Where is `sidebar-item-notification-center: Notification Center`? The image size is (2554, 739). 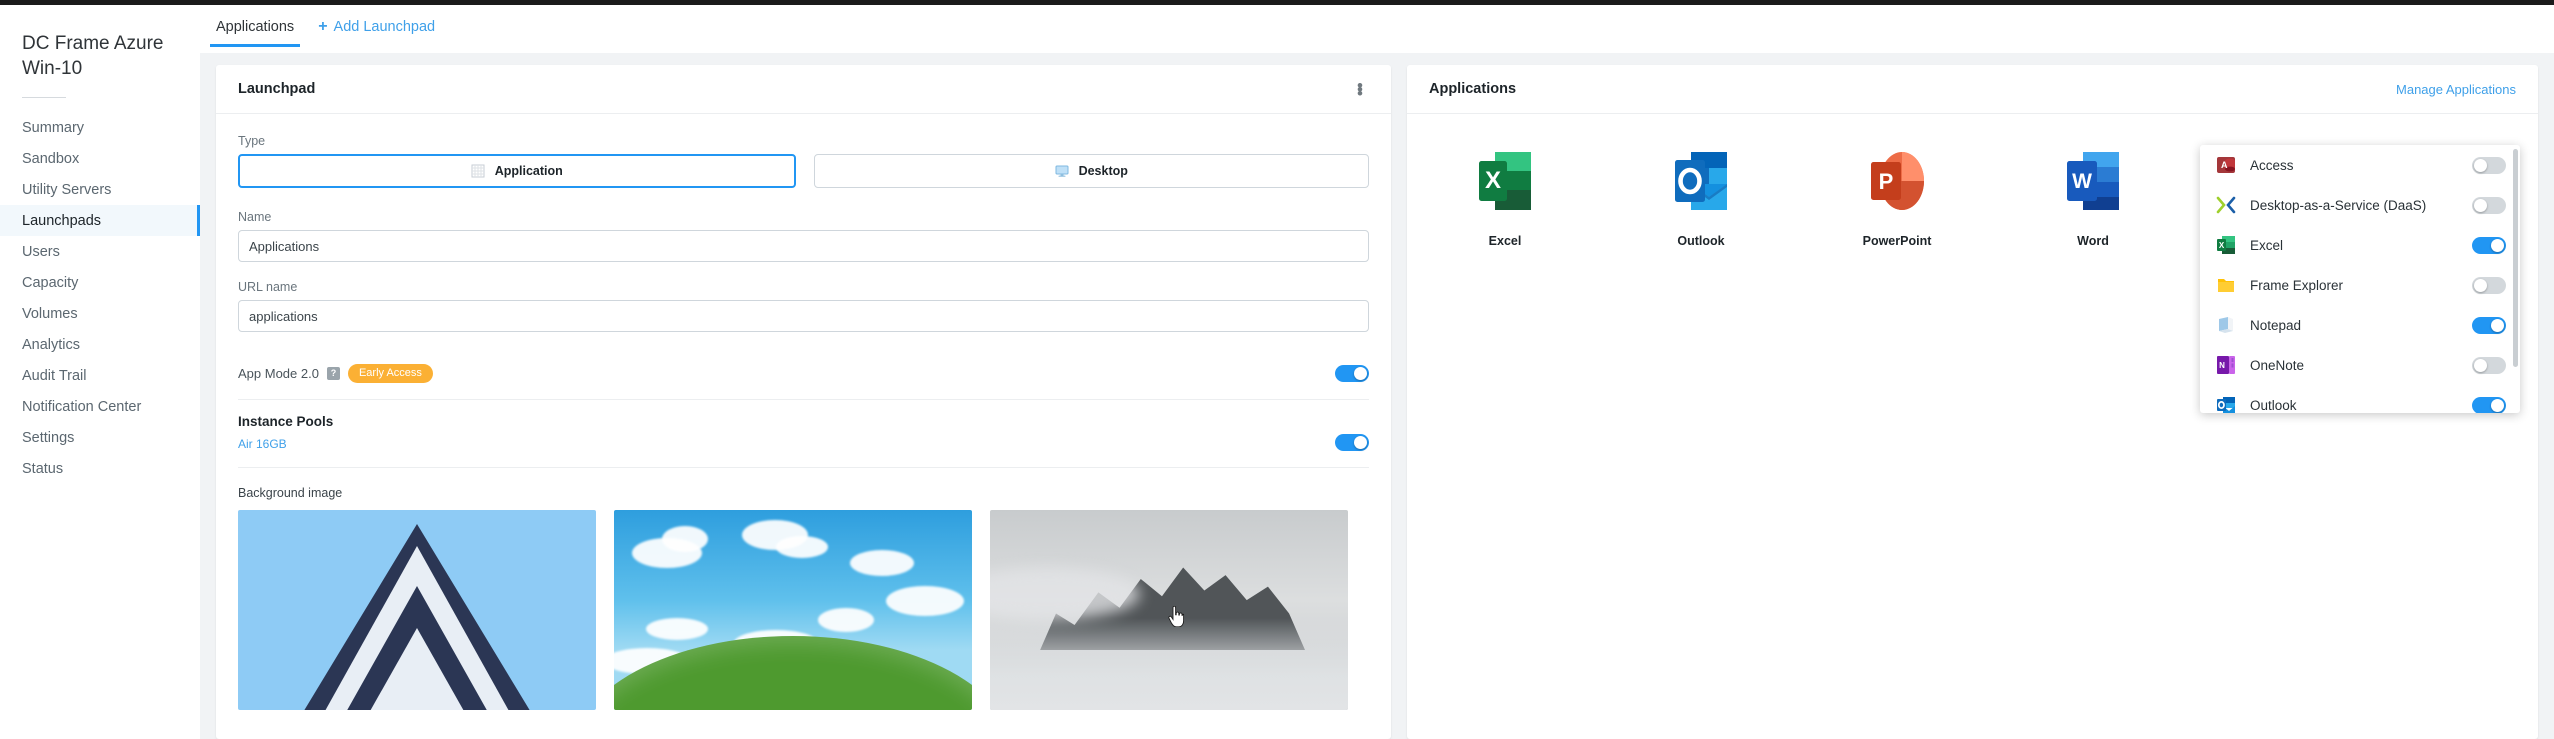
sidebar-item-notification-center: Notification Center is located at coordinates (100, 406).